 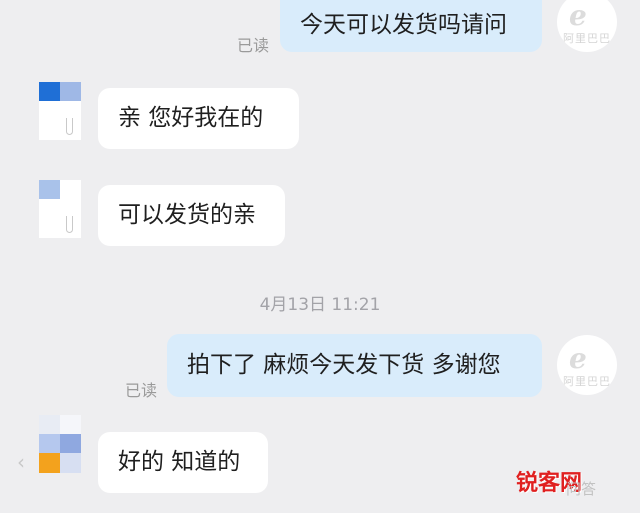 I want to click on message-bubble-outgoing: 今天可以发货吗请问, so click(x=411, y=26).